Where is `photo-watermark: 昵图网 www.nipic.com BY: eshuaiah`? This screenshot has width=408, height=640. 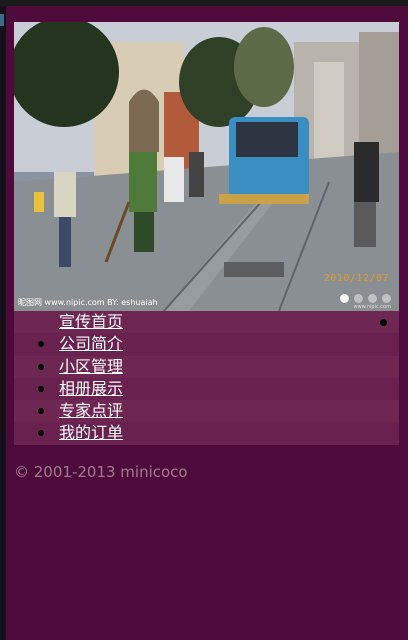 photo-watermark: 昵图网 www.nipic.com BY: eshuaiah is located at coordinates (88, 302).